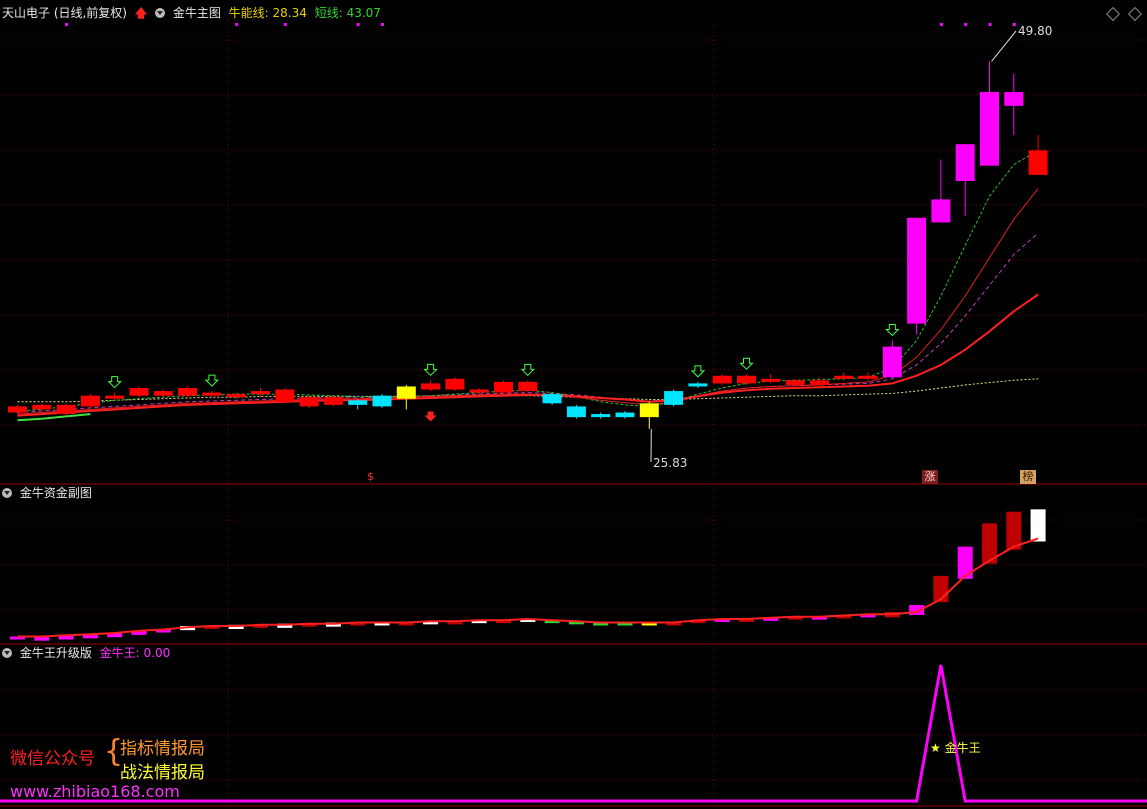  I want to click on bull-line-value: 牛能线: 28.34, so click(267, 13).